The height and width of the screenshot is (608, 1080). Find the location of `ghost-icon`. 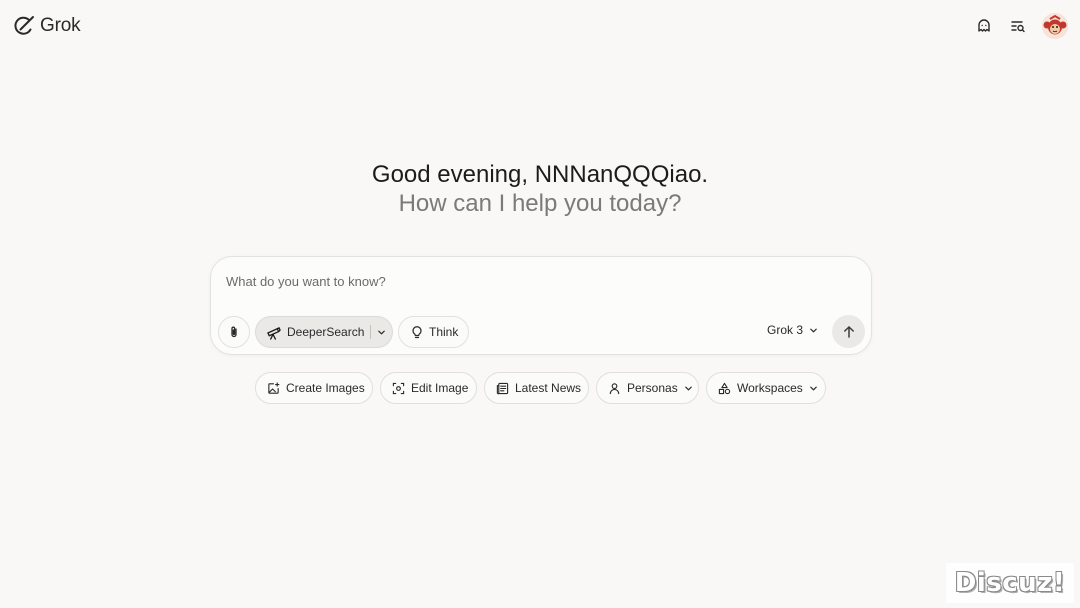

ghost-icon is located at coordinates (984, 26).